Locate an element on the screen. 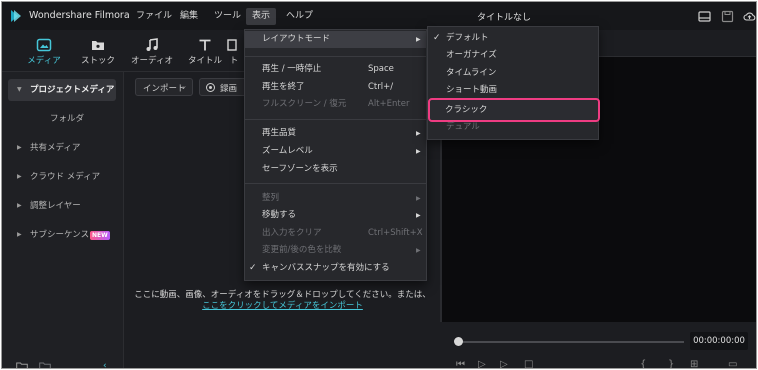  sidebar-item-cloud-media: ▶ クラウド メディア is located at coordinates (62, 177).